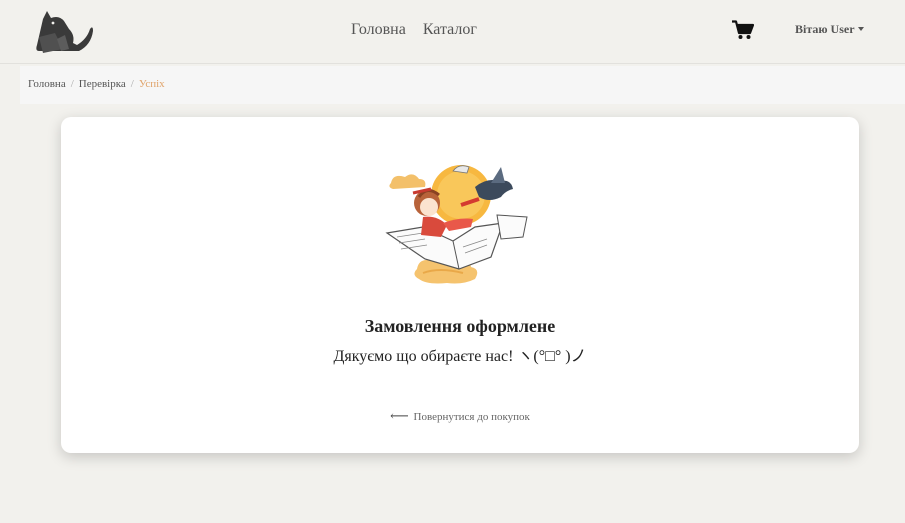 The image size is (905, 523). I want to click on back-link-label: Повернутися до покупок, so click(471, 417).